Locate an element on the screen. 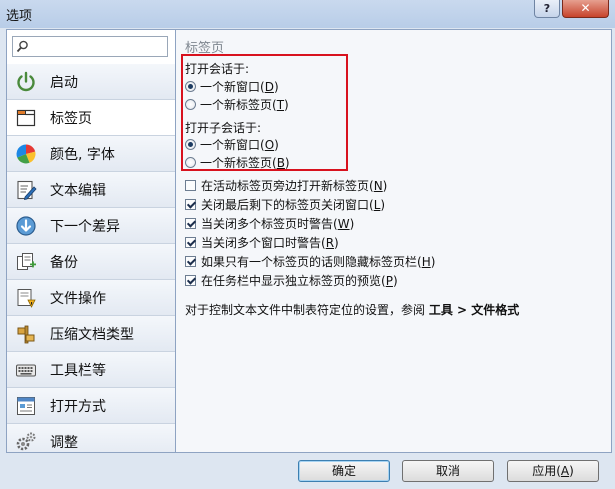 The image size is (615, 489). sidebar-item-archive-types: 压缩文档类型 is located at coordinates (91, 334).